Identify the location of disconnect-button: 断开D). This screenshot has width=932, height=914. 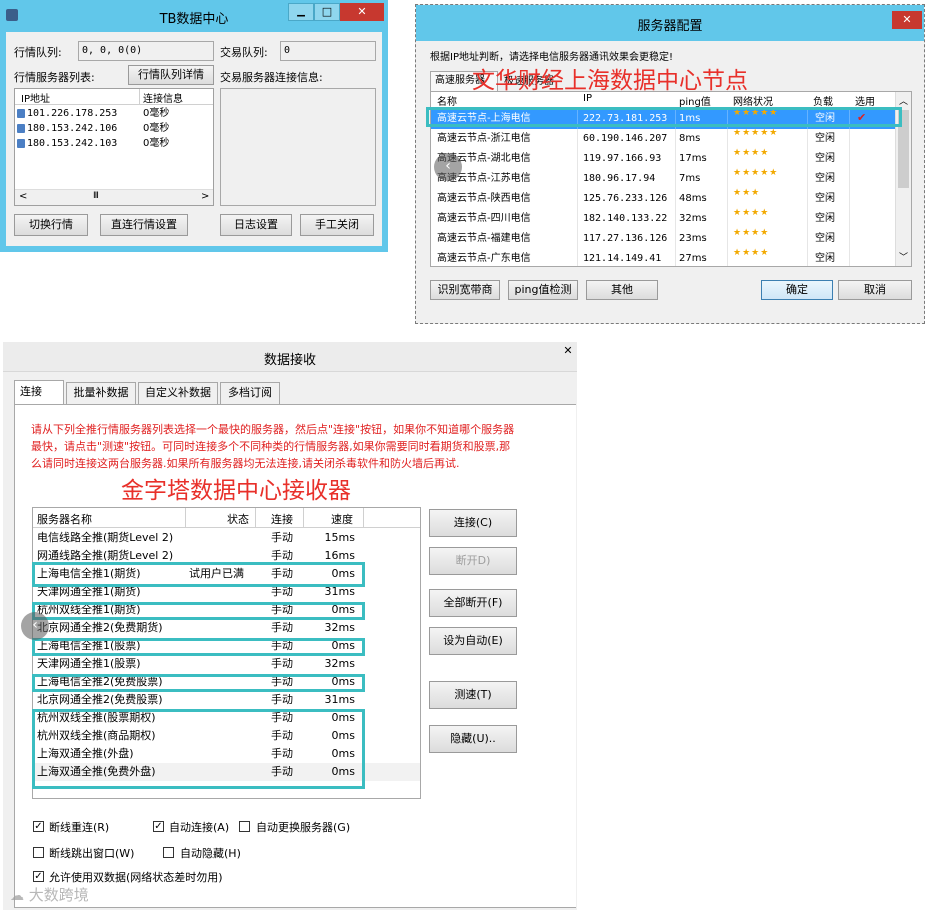
(473, 561).